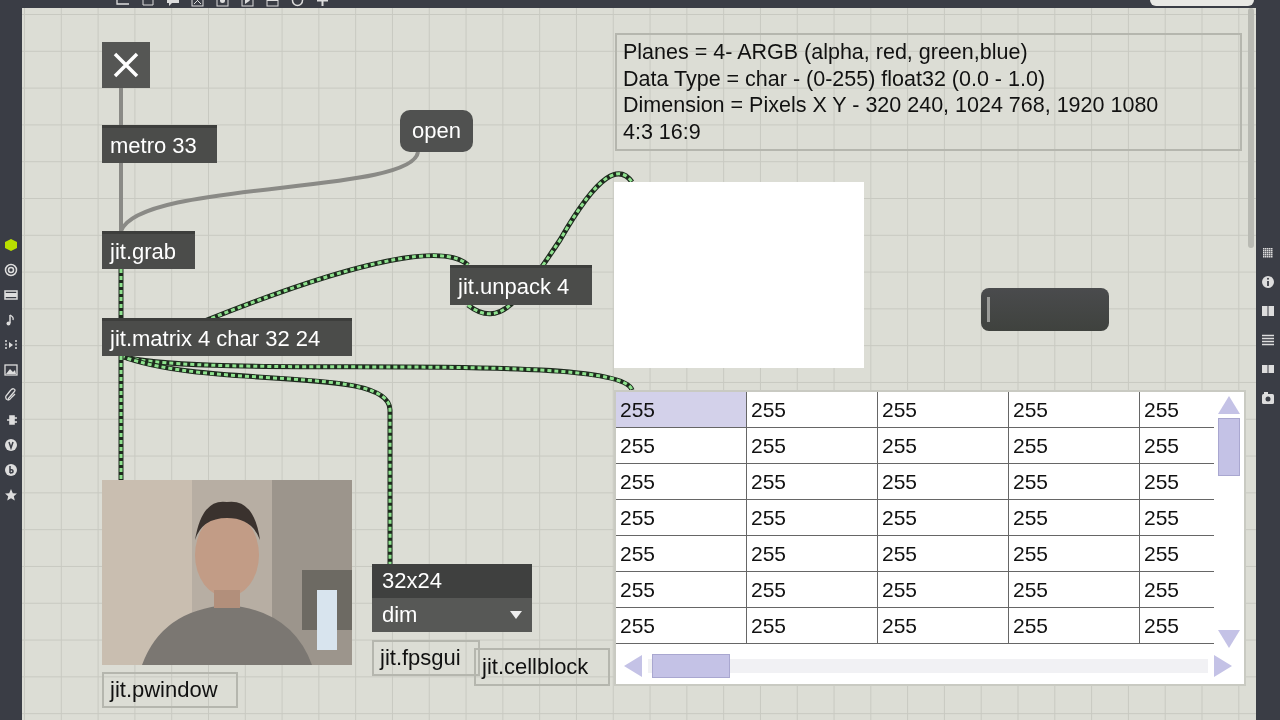 The height and width of the screenshot is (720, 1280). What do you see at coordinates (662, 131) in the screenshot?
I see `comment-text: 4:3 16:9` at bounding box center [662, 131].